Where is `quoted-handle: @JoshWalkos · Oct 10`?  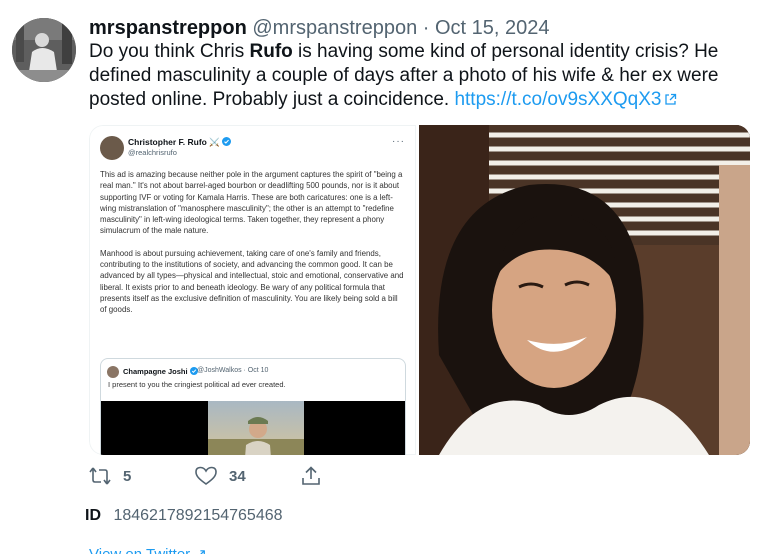
quoted-handle: @JoshWalkos · Oct 10 is located at coordinates (233, 370).